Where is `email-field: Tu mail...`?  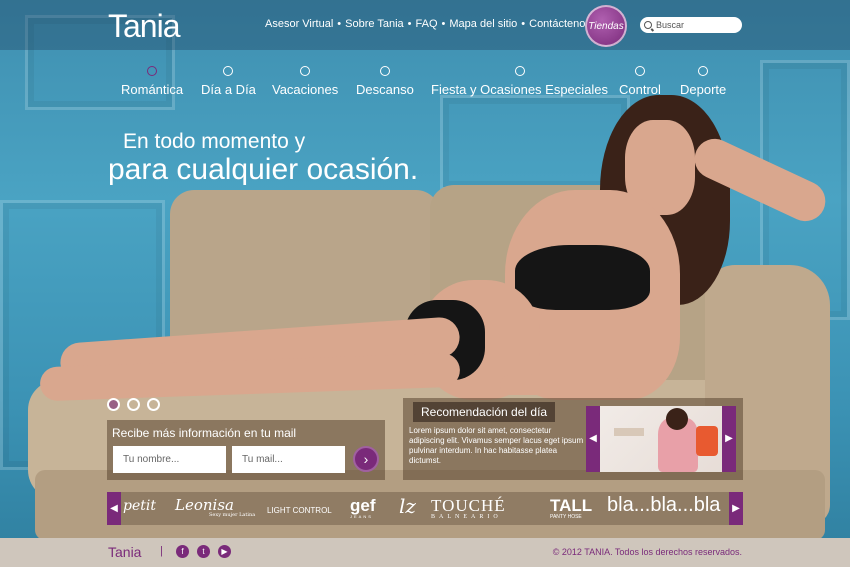
email-field: Tu mail... is located at coordinates (288, 459).